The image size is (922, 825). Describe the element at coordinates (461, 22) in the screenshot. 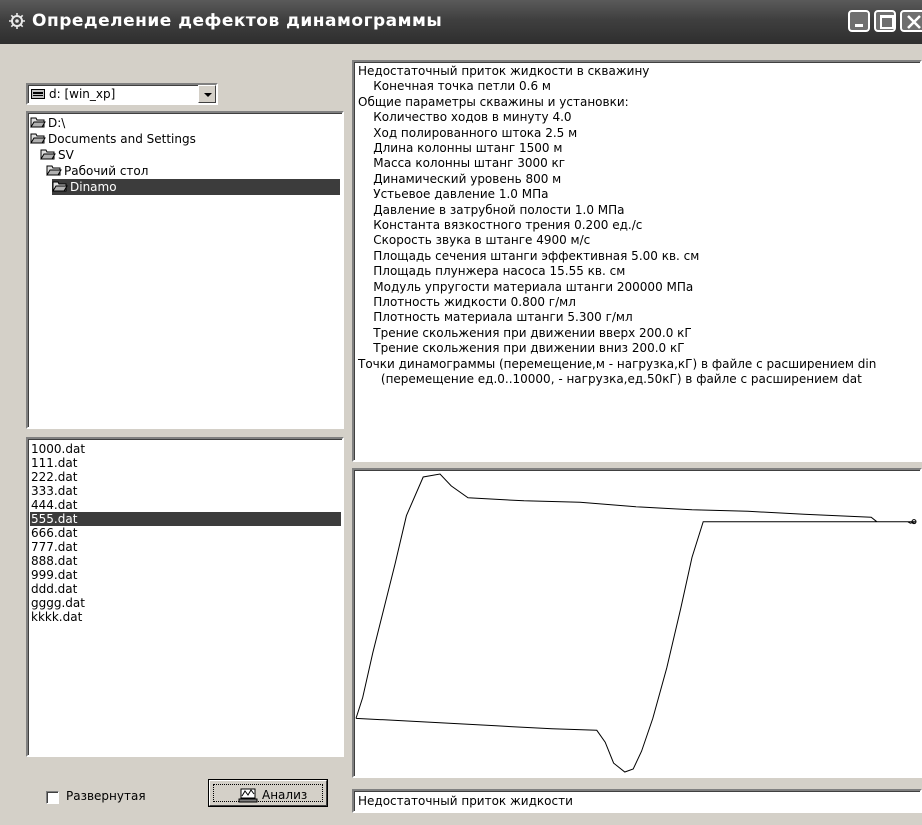

I see `title-bar: Определение дефектов динамограммы` at that location.